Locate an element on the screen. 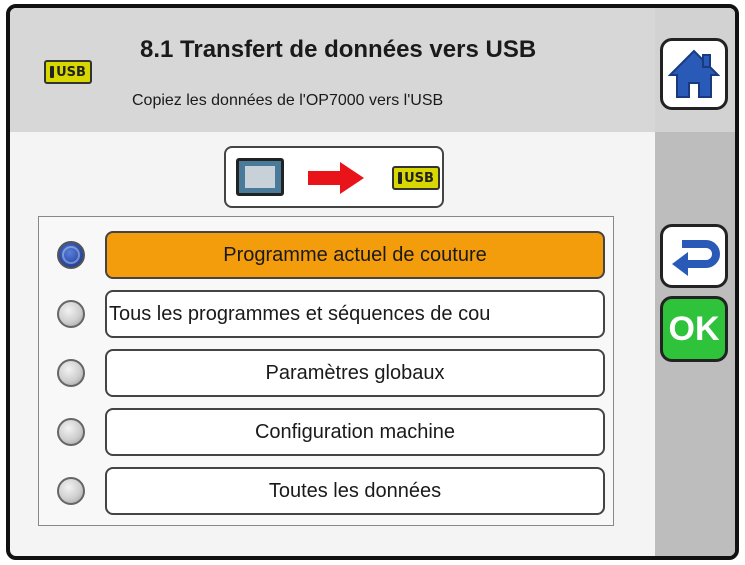 The width and height of the screenshot is (745, 565). machine-screen-icon is located at coordinates (260, 177).